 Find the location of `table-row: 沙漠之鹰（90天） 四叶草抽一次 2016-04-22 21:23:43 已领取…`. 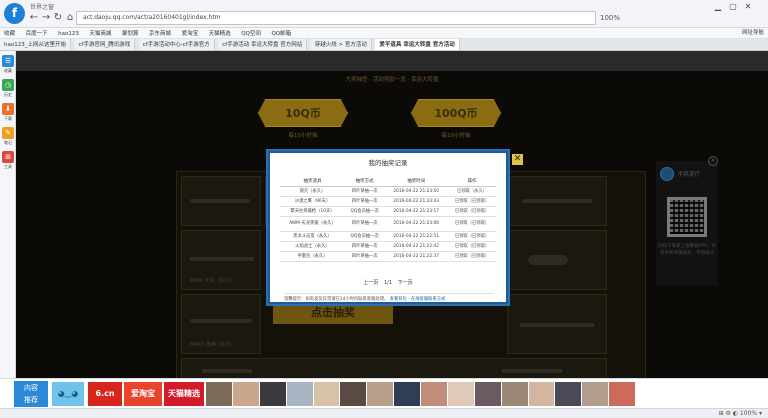

table-row: 沙漠之鹰（90天） 四叶草抽一次 2016-04-22 21:23:43 已领取… is located at coordinates (388, 201).